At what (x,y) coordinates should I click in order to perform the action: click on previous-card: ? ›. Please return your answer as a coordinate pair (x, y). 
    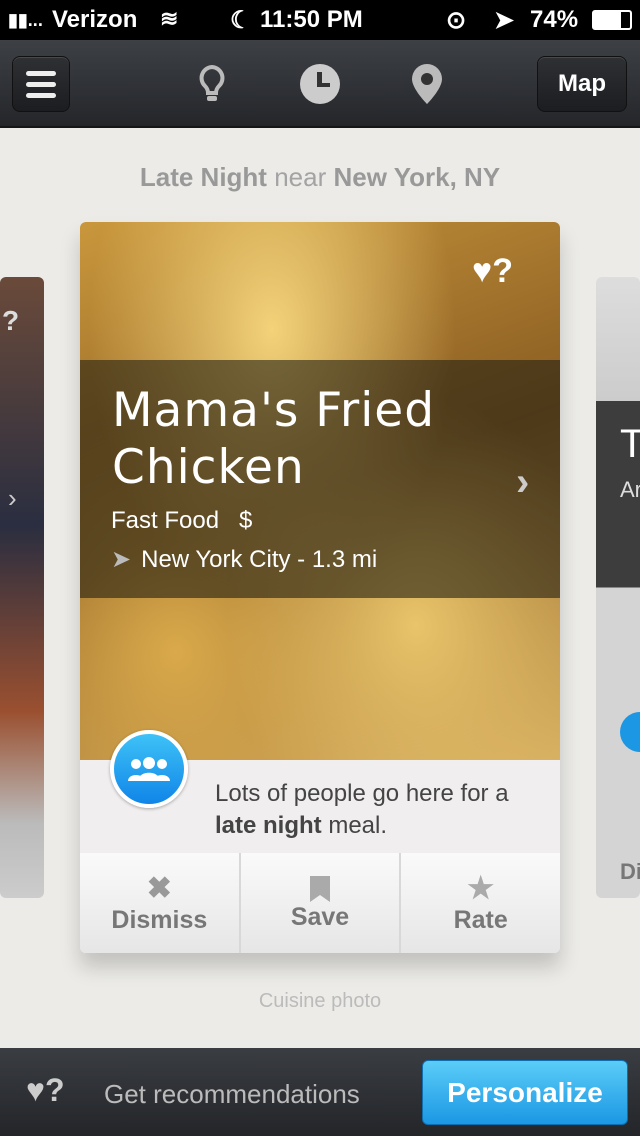
    Looking at the image, I should click on (22, 587).